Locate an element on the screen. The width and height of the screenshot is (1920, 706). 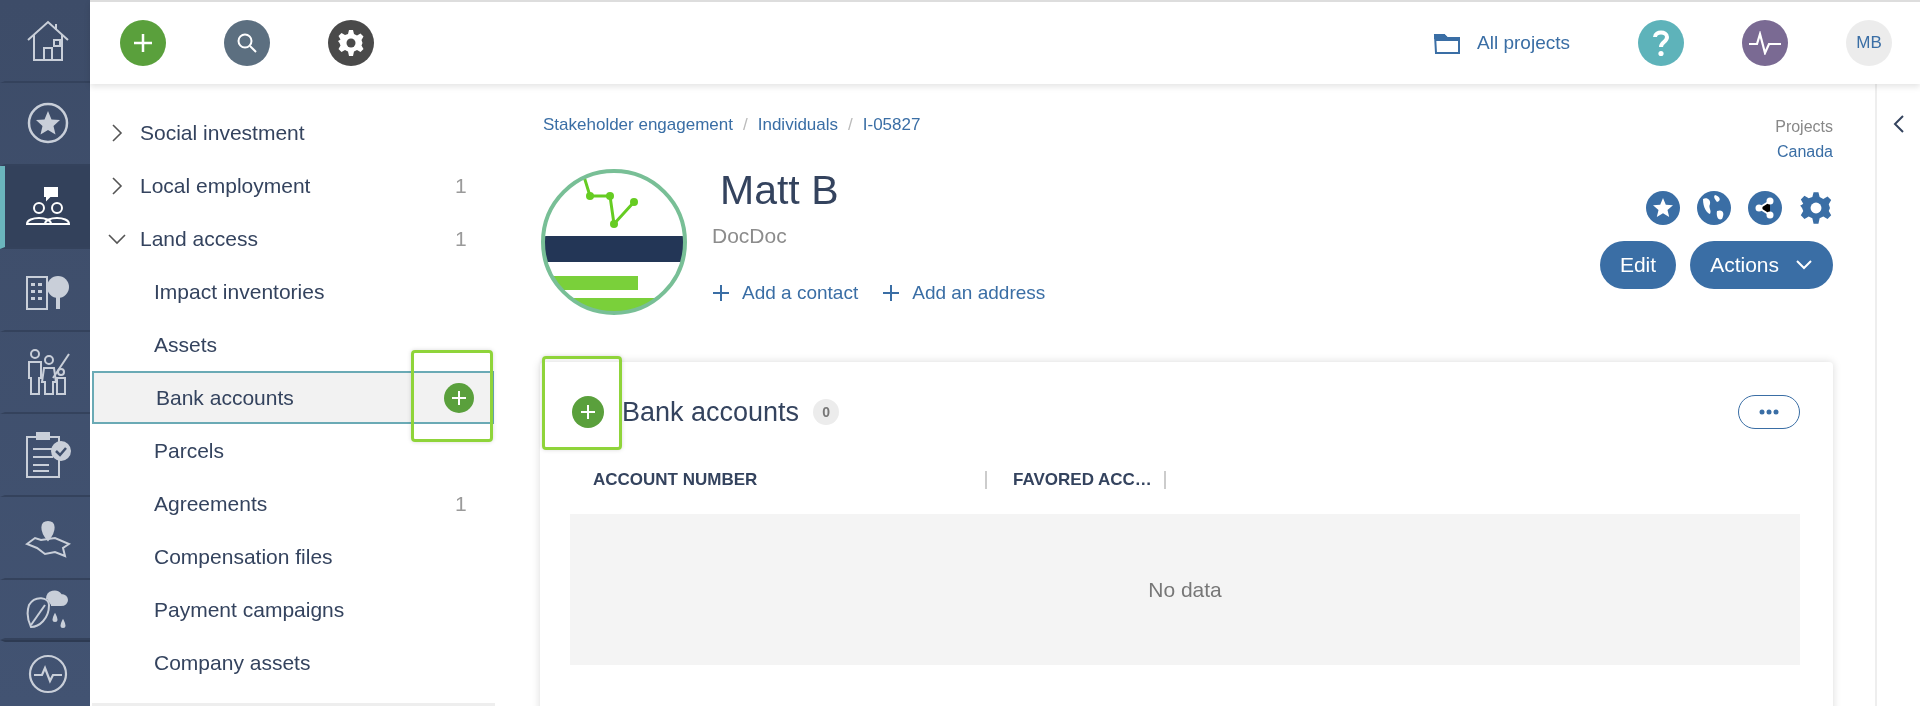
people-icon is located at coordinates (47, 206).